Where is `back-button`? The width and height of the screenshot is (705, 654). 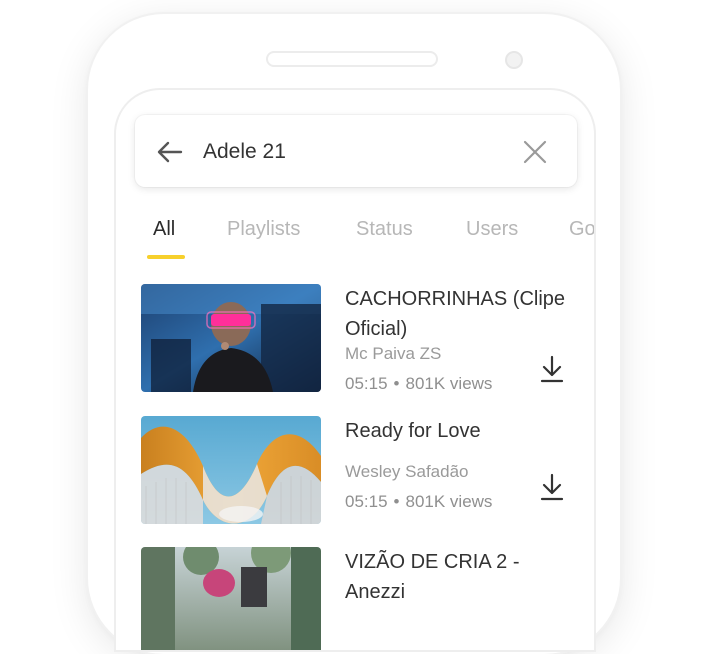
back-button is located at coordinates (170, 152).